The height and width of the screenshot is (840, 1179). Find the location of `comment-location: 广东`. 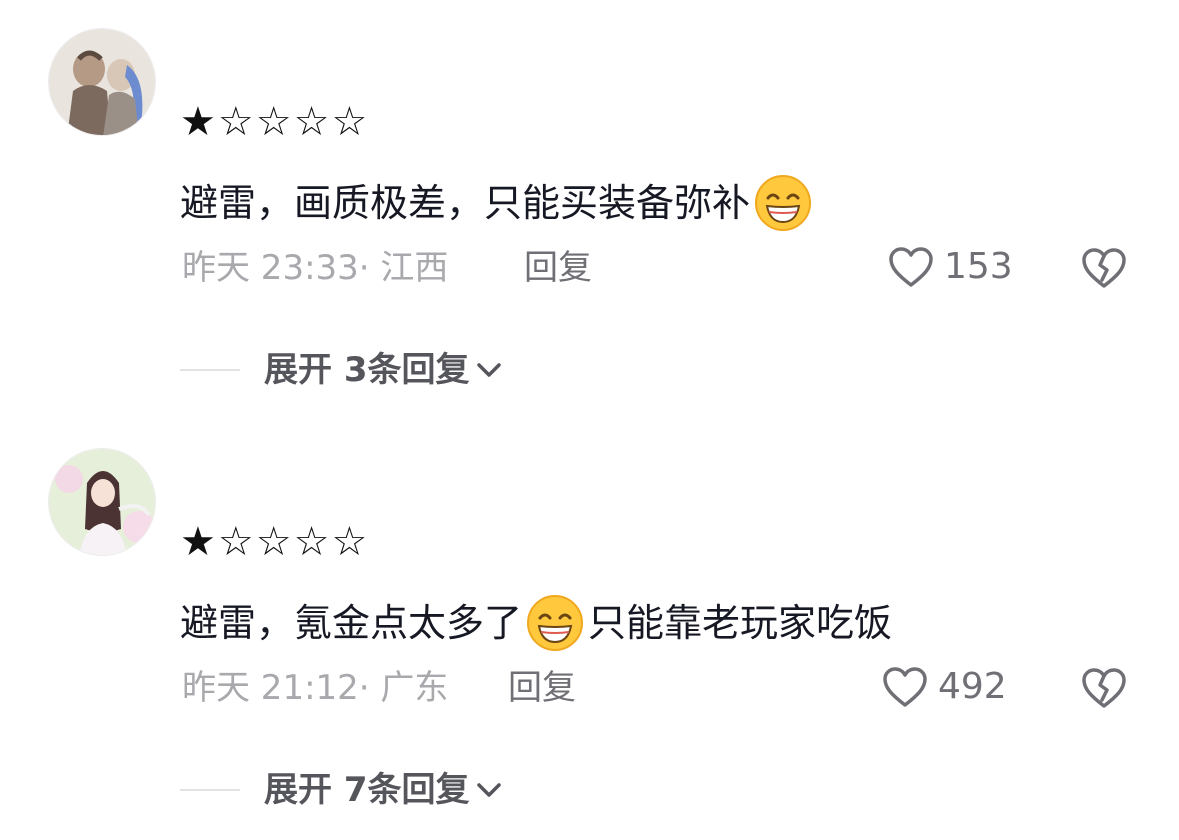

comment-location: 广东 is located at coordinates (414, 688).